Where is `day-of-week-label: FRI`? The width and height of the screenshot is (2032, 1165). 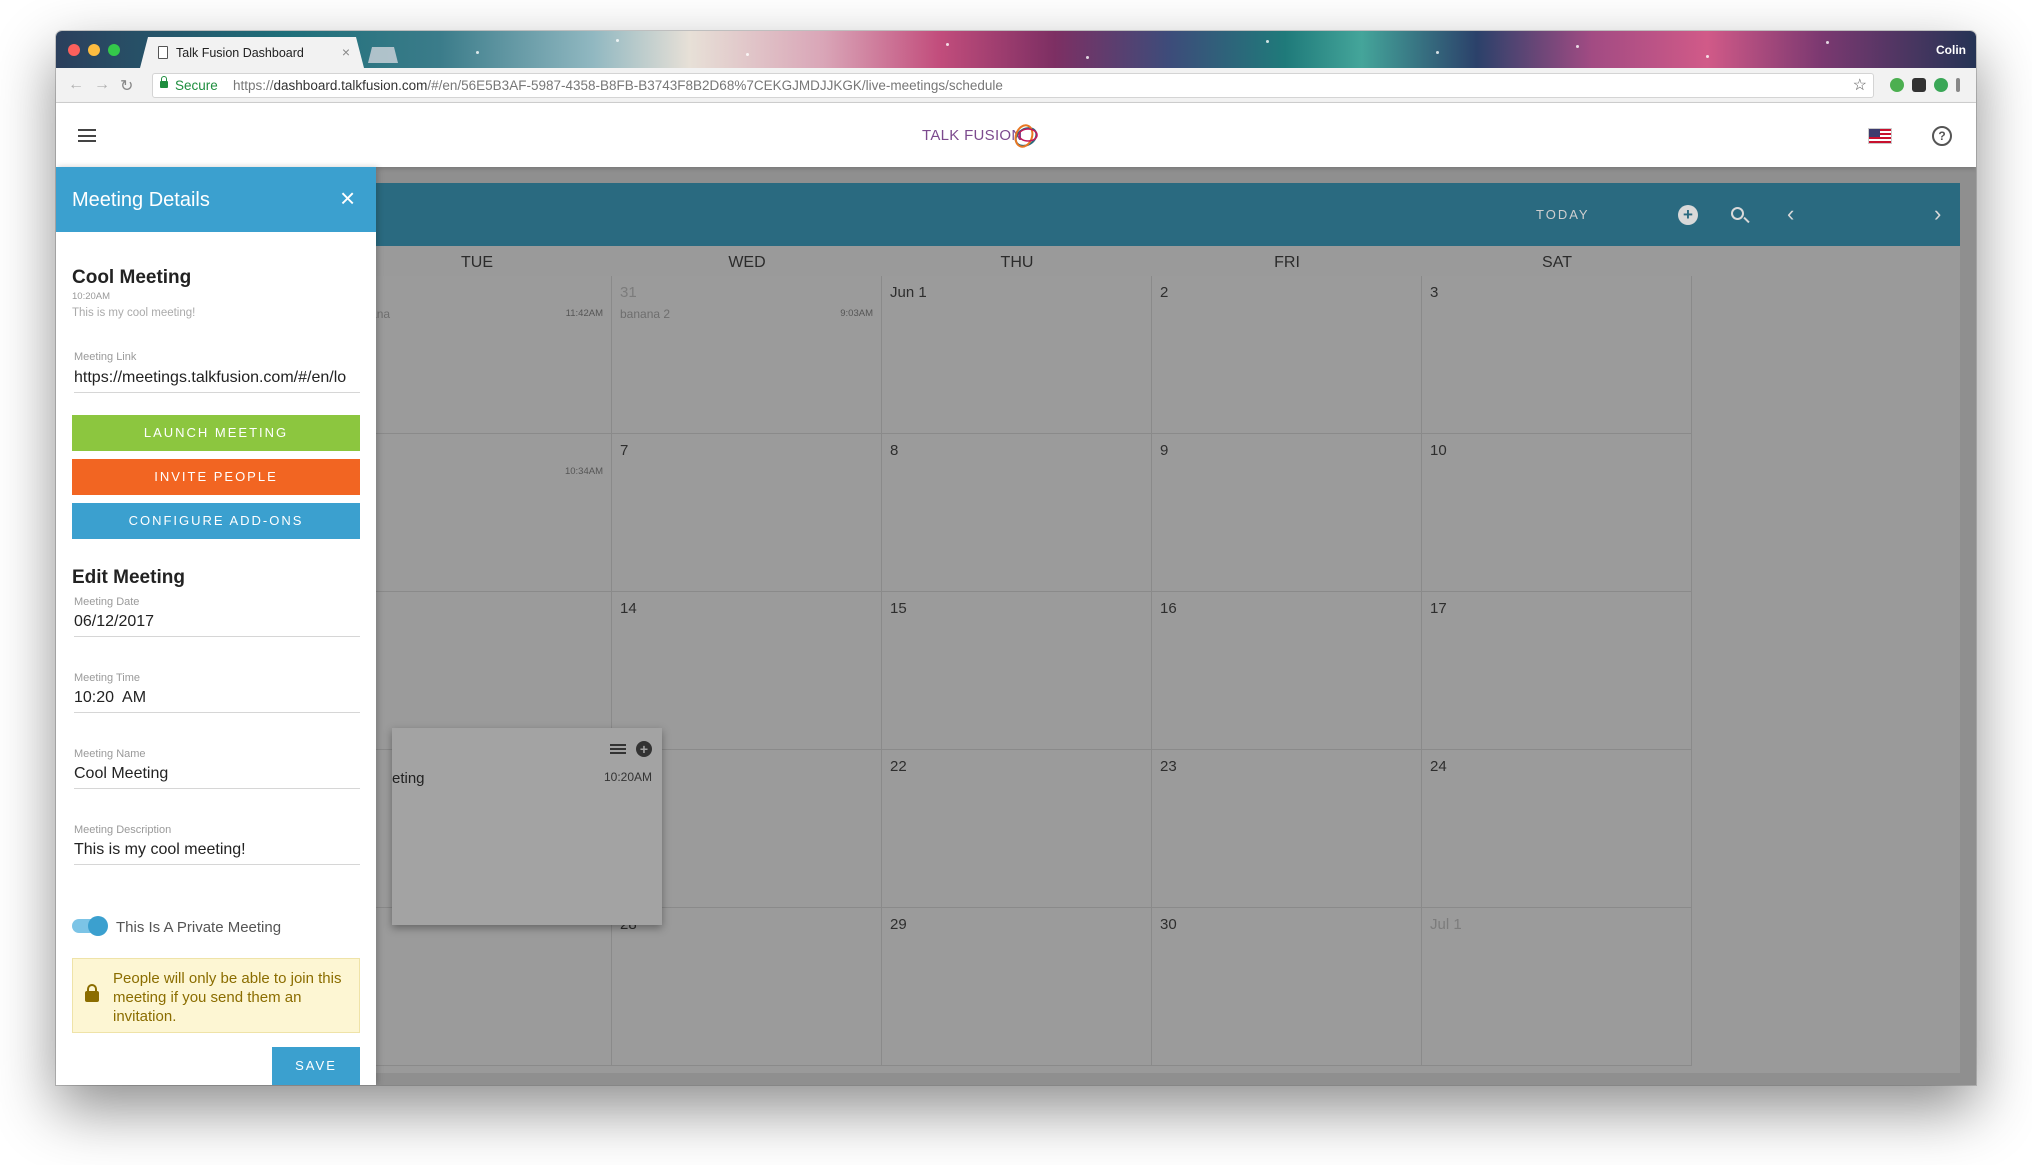
day-of-week-label: FRI is located at coordinates (1287, 262).